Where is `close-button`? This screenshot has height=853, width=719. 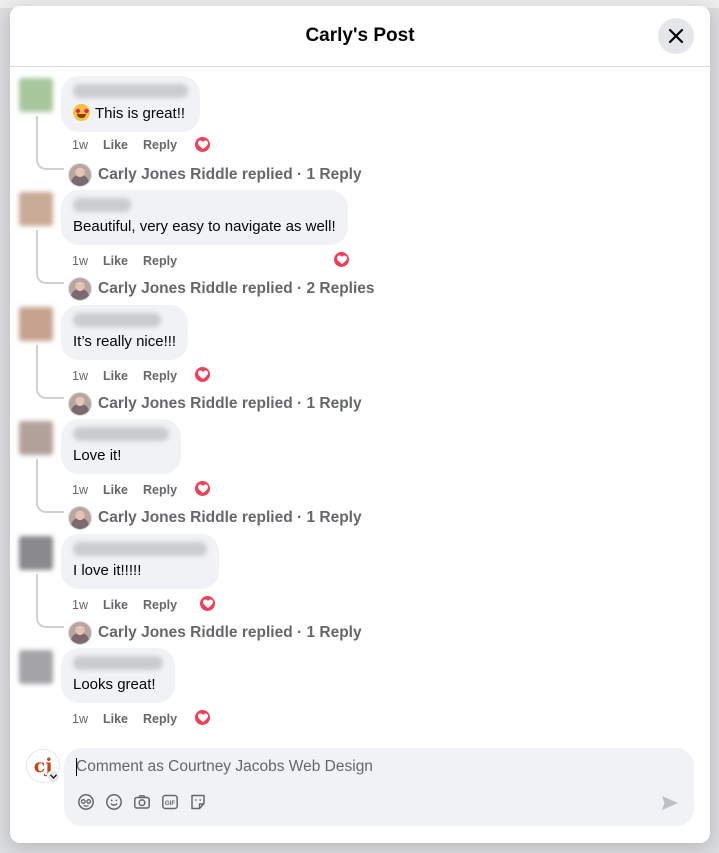 close-button is located at coordinates (676, 36).